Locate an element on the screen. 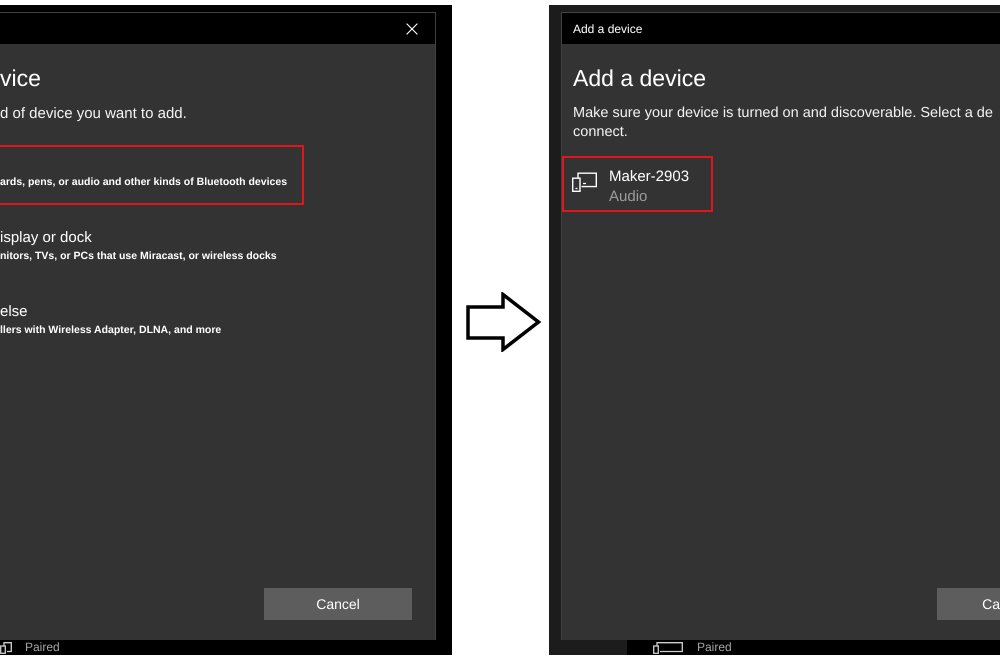 The height and width of the screenshot is (657, 1000). instruction-text: d of device you want to add. is located at coordinates (93, 113).